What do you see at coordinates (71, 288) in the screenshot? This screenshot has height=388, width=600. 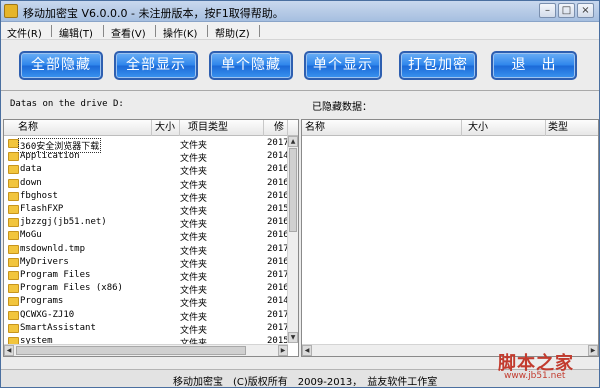 I see `file-name: Program Files (x86)` at bounding box center [71, 288].